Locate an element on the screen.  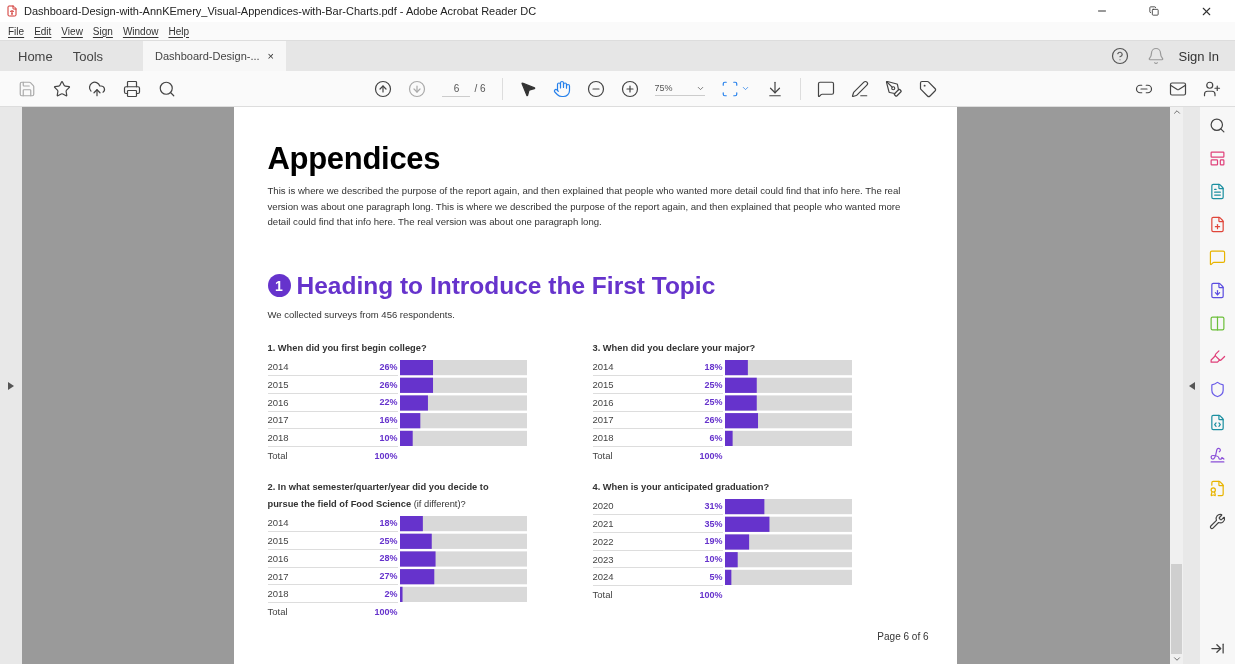
pen-icon is located at coordinates (859, 88).